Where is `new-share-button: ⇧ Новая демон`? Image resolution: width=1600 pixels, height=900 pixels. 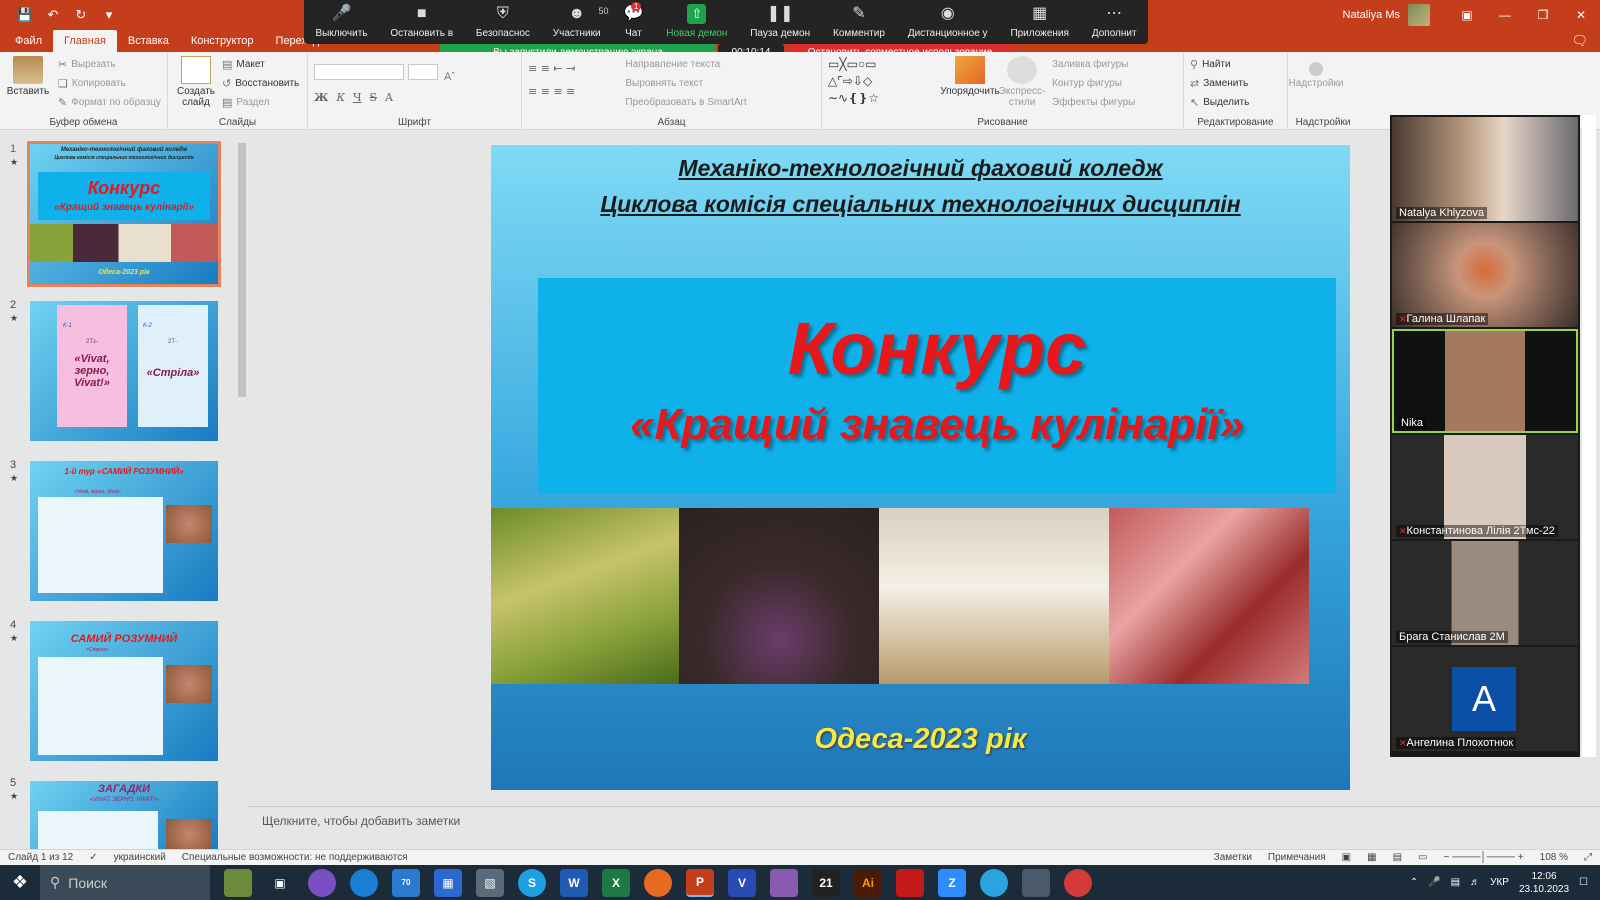
new-share-button: ⇧ Новая демон is located at coordinates (696, 21).